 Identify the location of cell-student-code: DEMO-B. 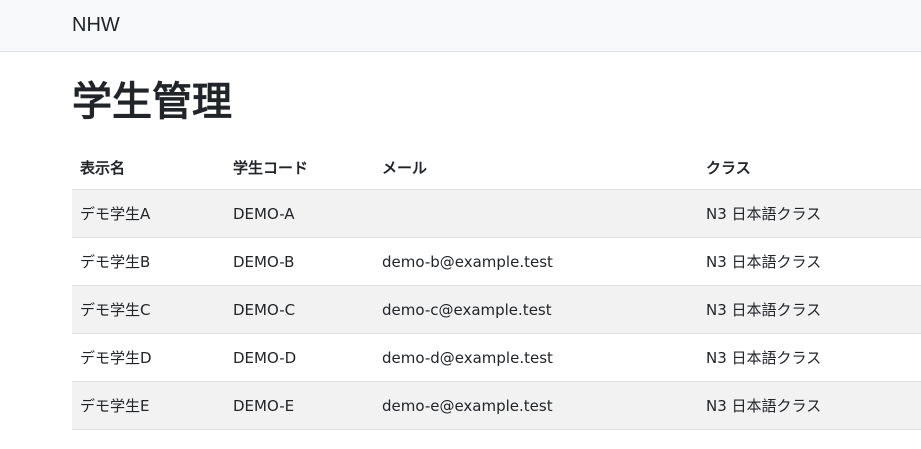
(299, 261).